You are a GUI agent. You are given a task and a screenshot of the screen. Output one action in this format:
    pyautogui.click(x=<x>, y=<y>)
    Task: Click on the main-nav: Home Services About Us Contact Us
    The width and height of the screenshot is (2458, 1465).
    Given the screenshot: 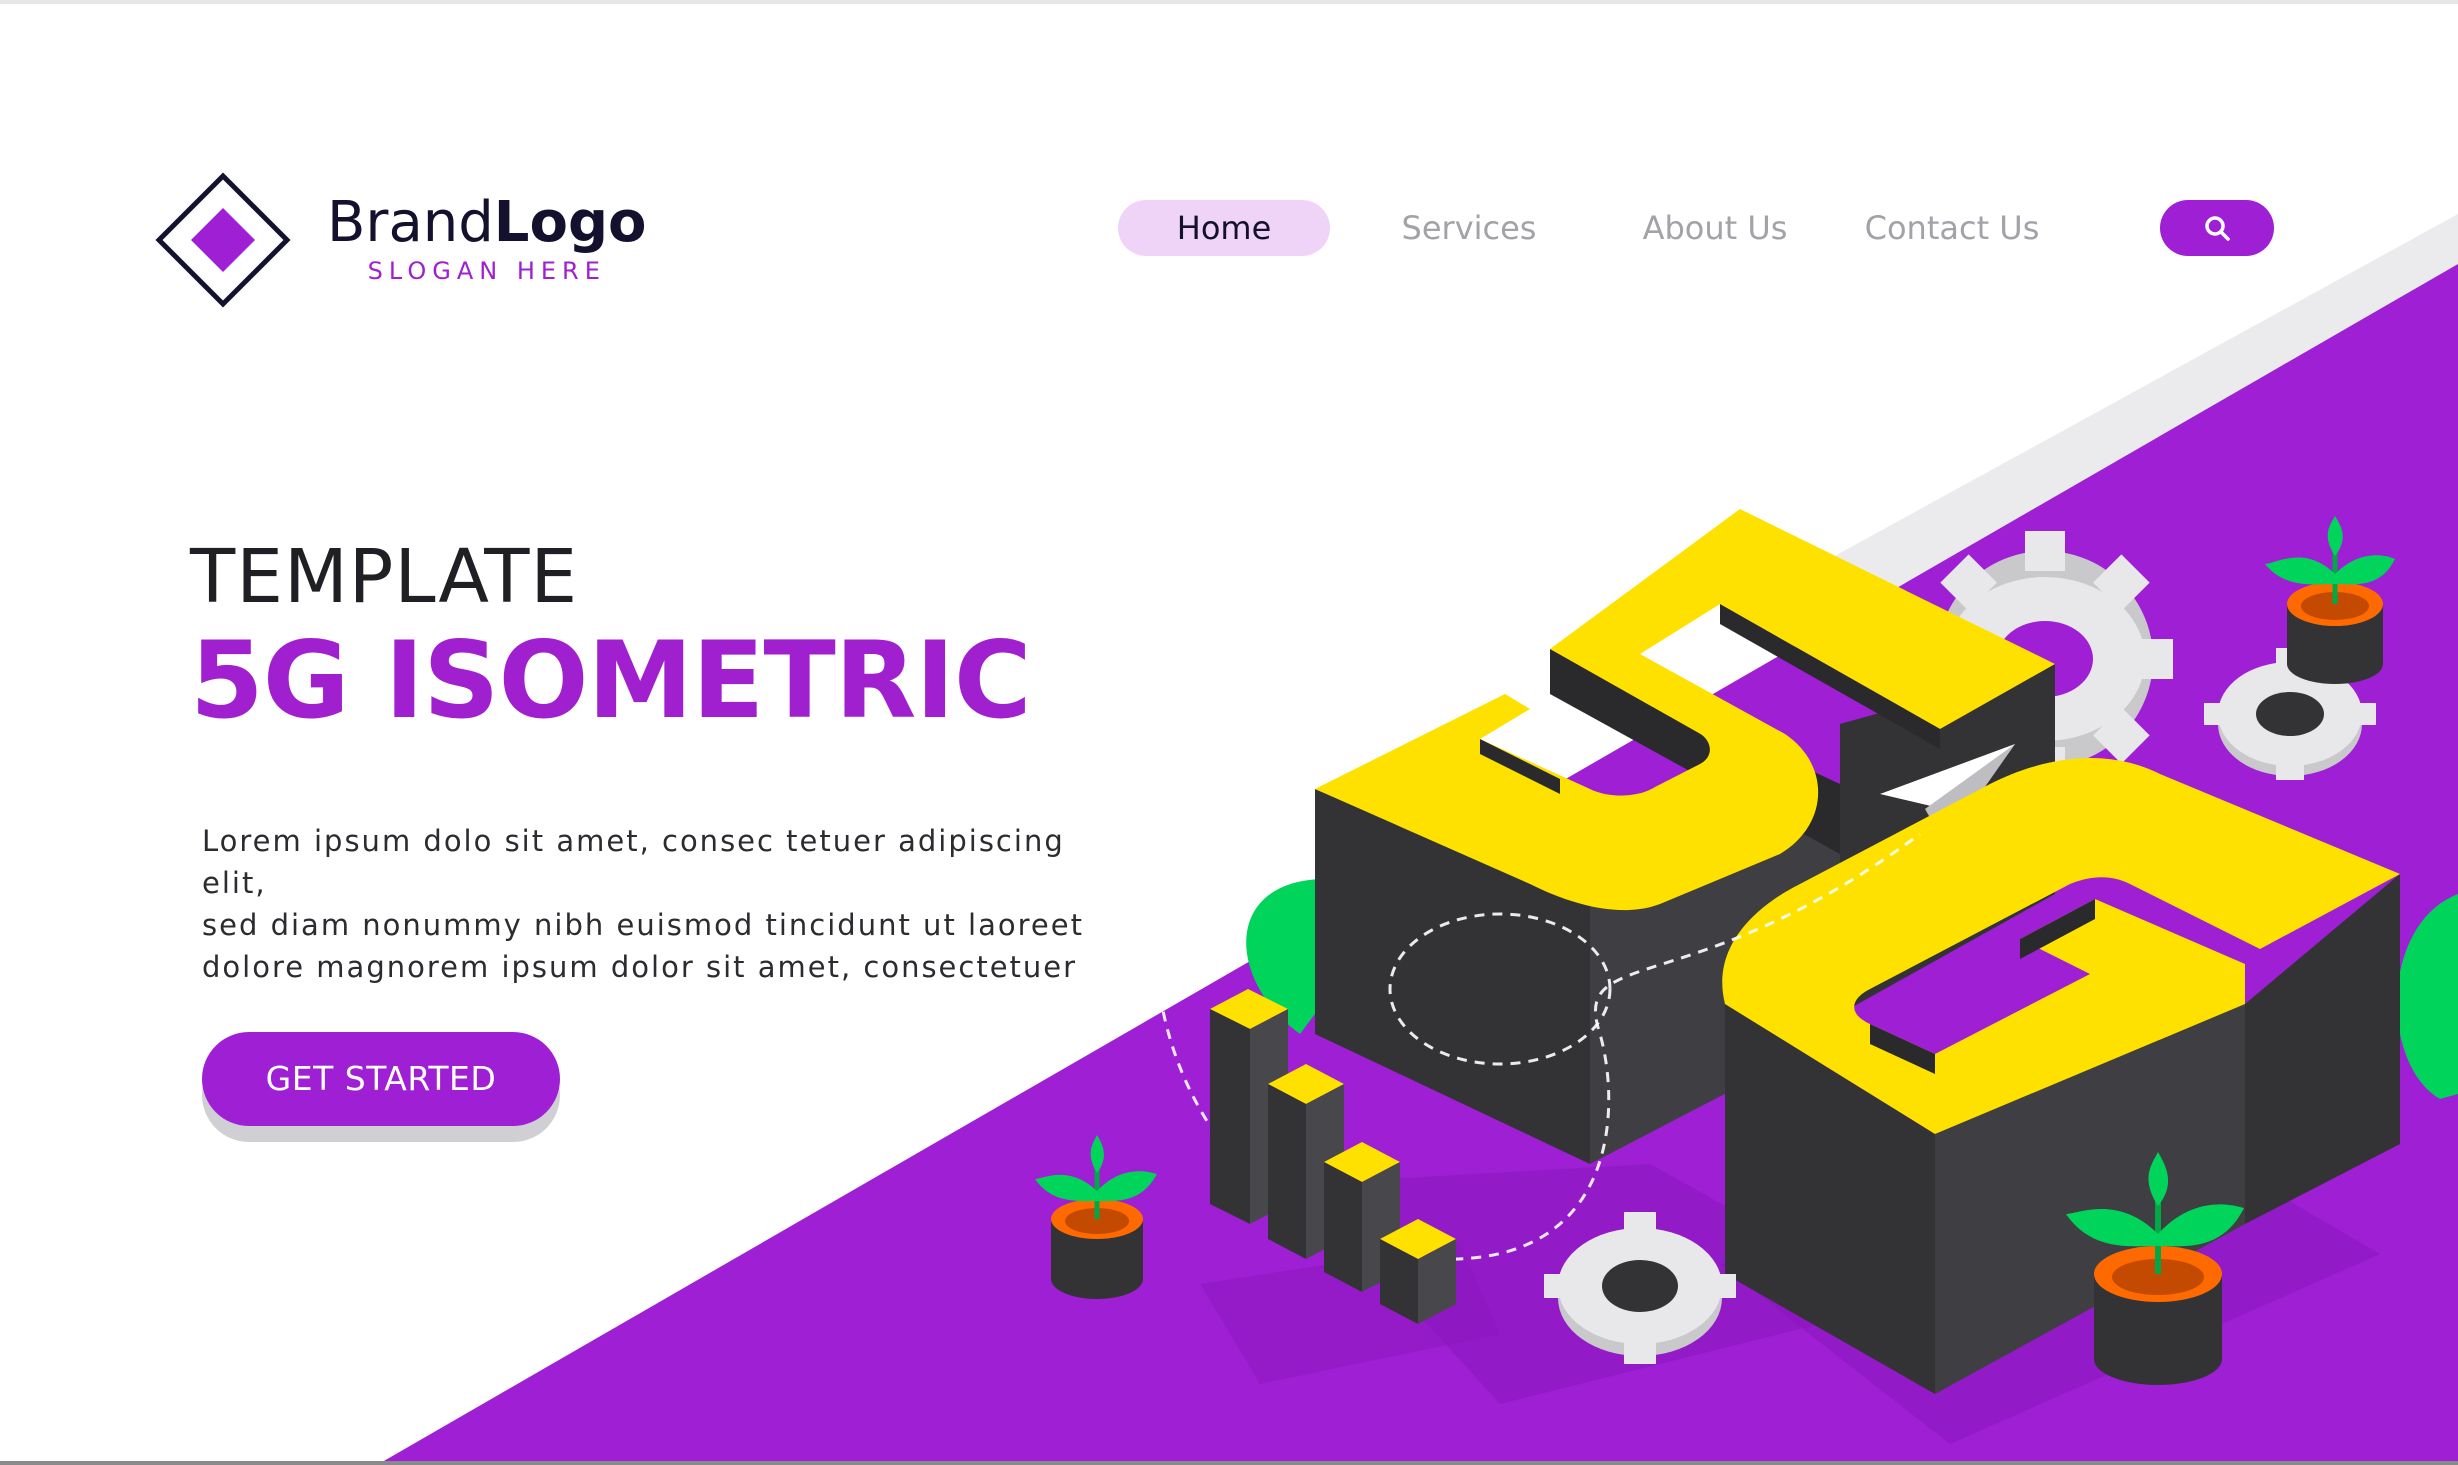 What is the action you would take?
    pyautogui.click(x=1581, y=228)
    